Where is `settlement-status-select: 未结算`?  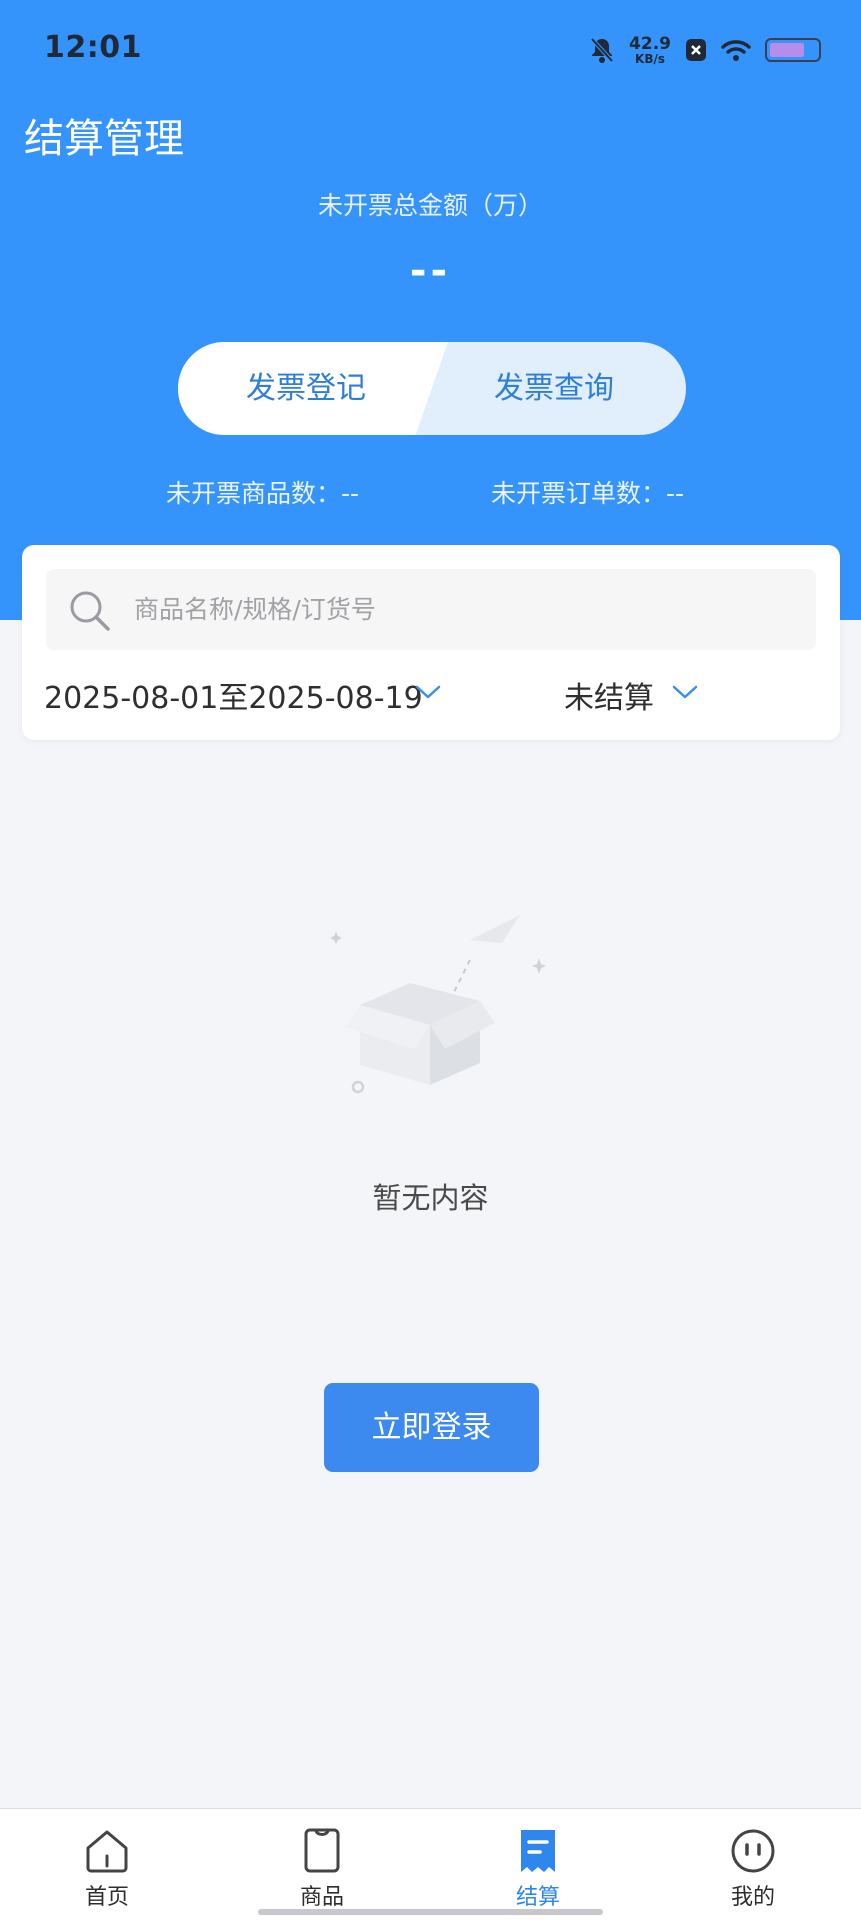
settlement-status-select: 未结算 is located at coordinates (609, 695).